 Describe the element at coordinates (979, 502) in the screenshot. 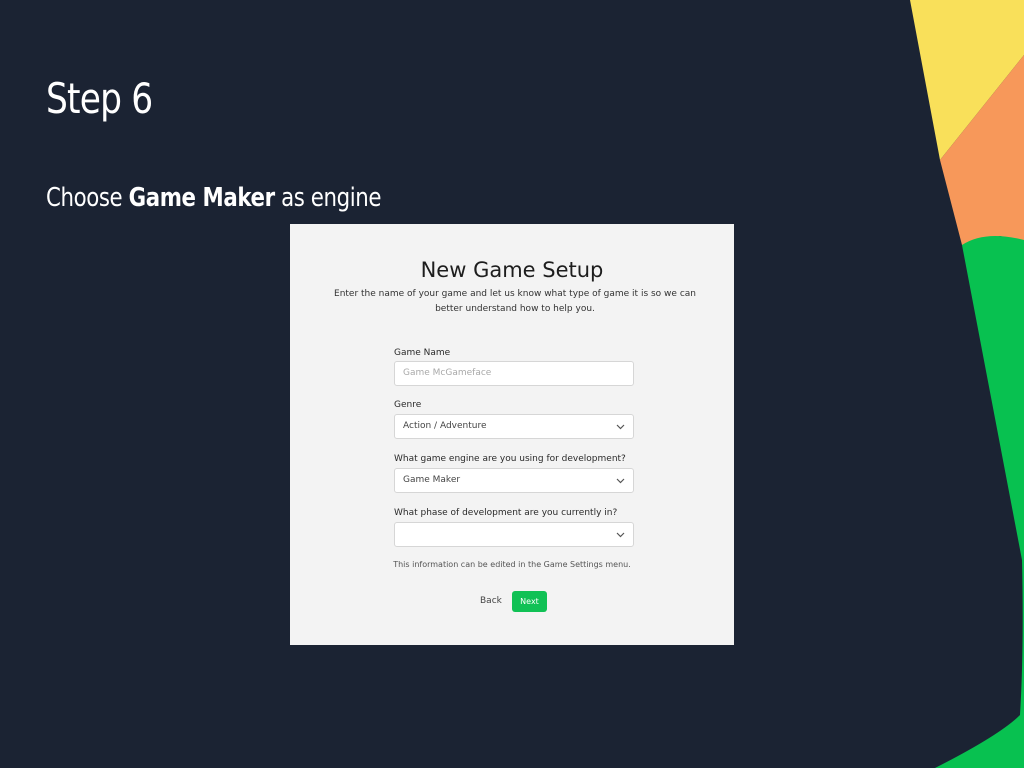

I see `decor-green-shape` at that location.